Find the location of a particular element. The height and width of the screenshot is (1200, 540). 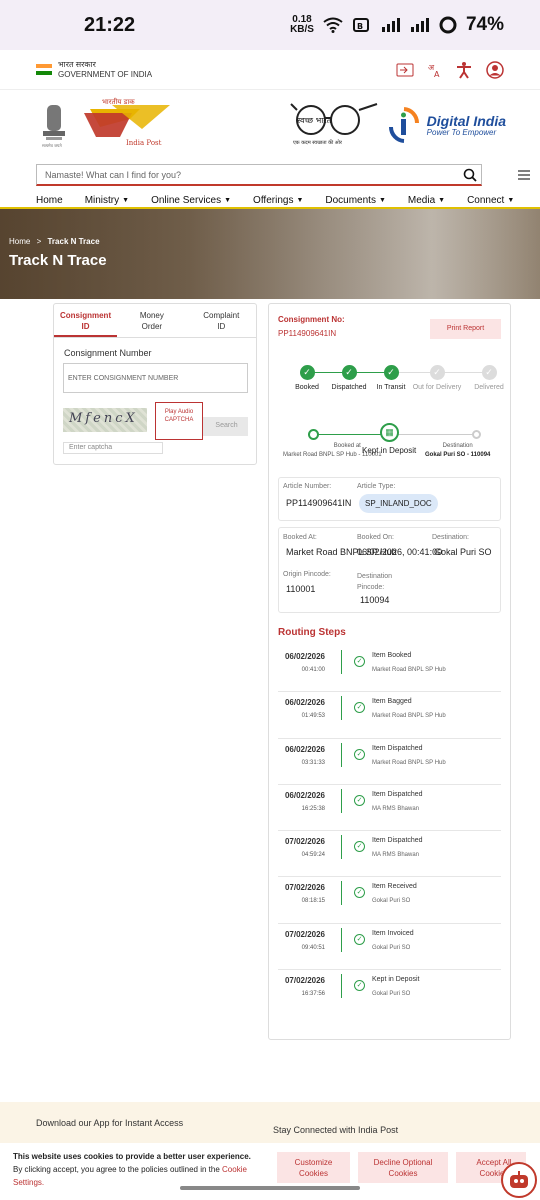

routing-time: 08:18:15 is located at coordinates (313, 901).